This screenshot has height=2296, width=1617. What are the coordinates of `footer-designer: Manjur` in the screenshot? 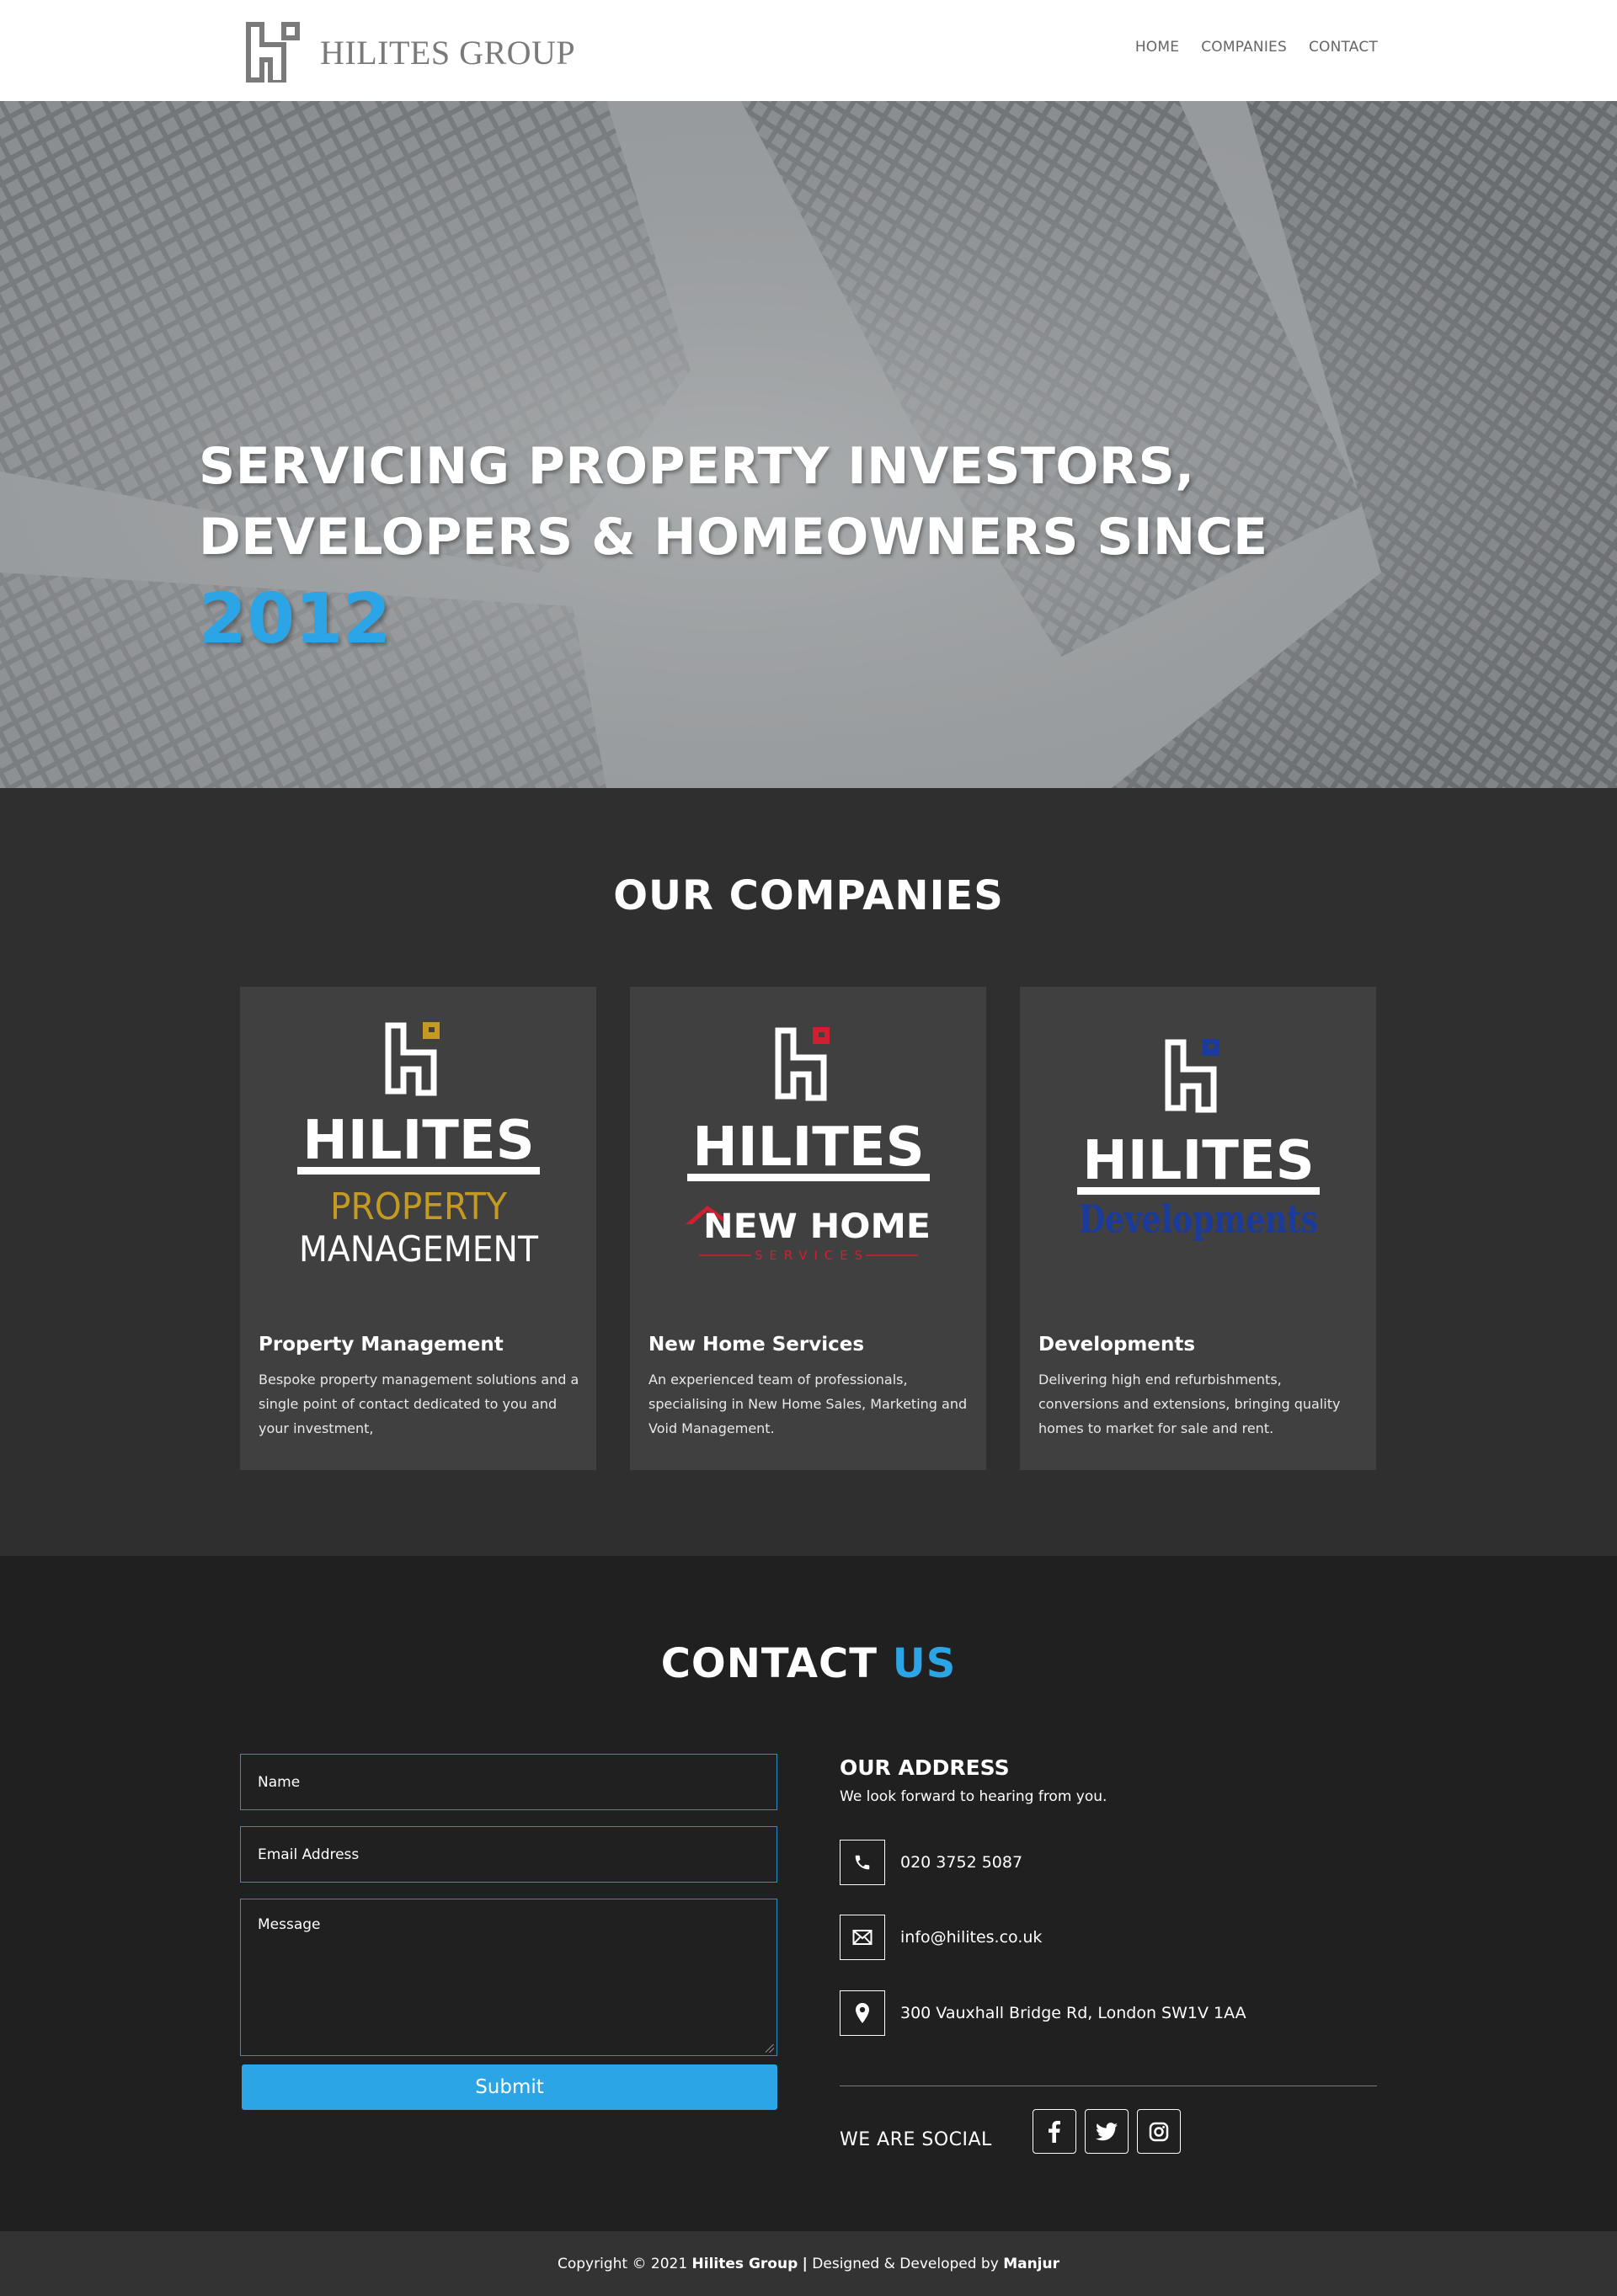 It's located at (1031, 2264).